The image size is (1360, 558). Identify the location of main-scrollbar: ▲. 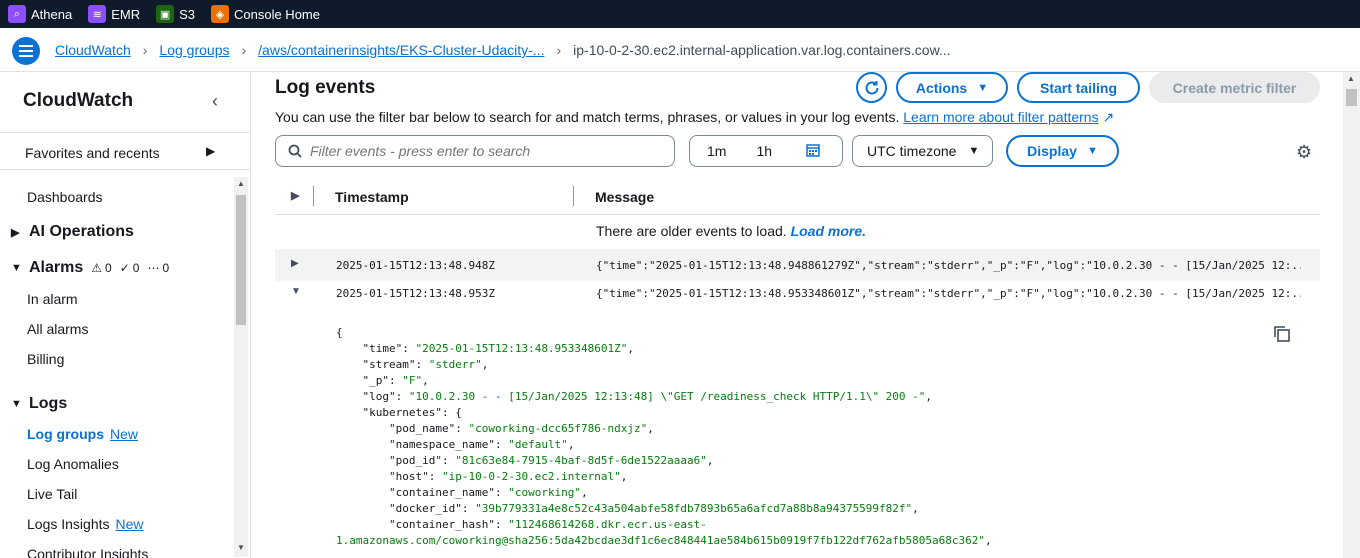
(1351, 315).